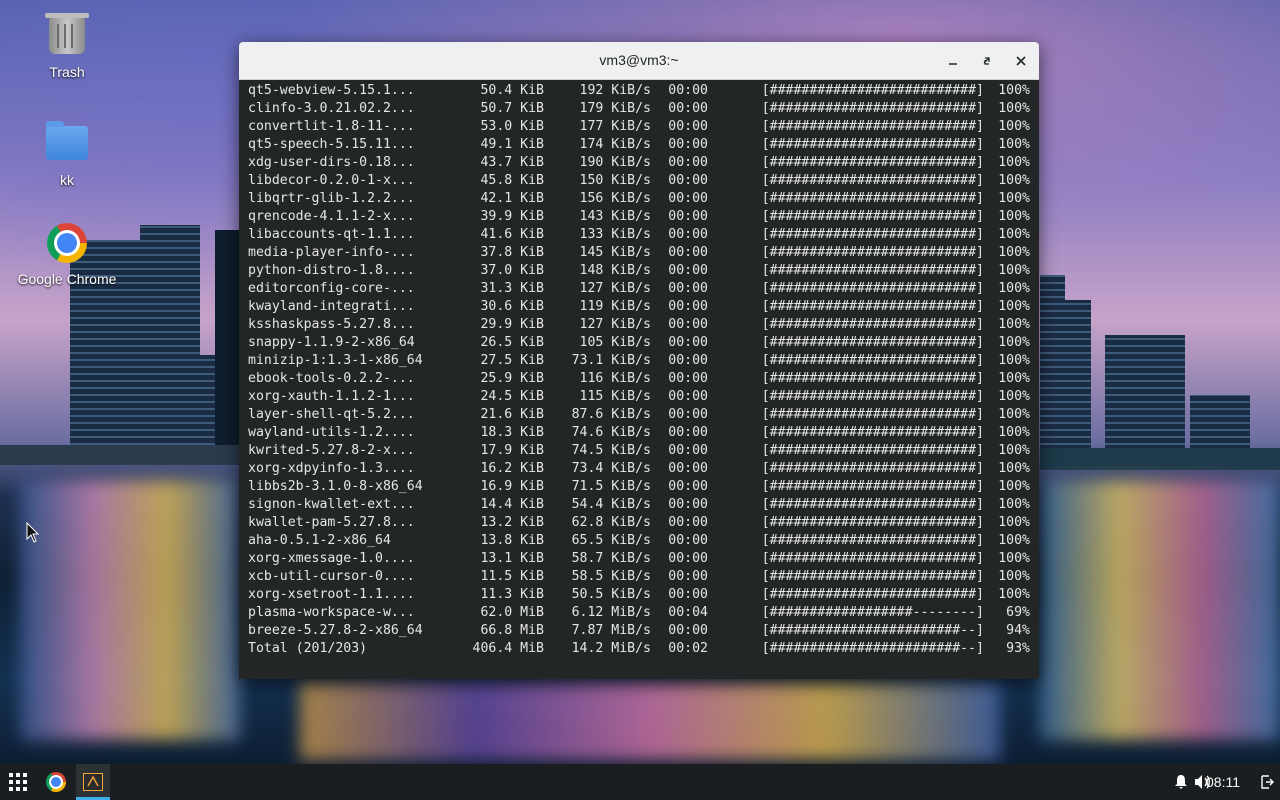 This screenshot has width=1280, height=800. I want to click on cell-size: 49.1 KiB, so click(512, 144).